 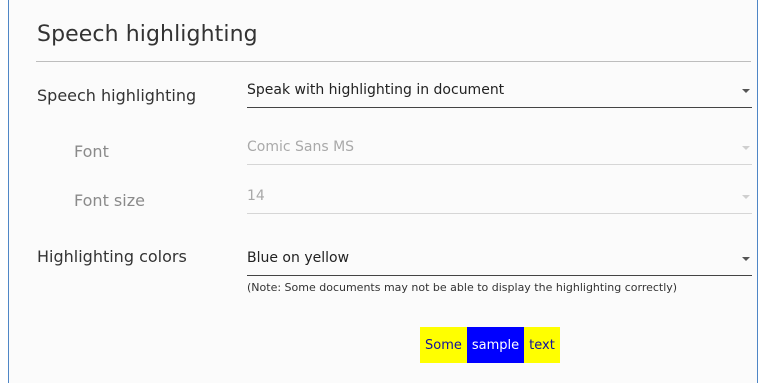 What do you see at coordinates (109, 200) in the screenshot?
I see `font-size-label: Font size` at bounding box center [109, 200].